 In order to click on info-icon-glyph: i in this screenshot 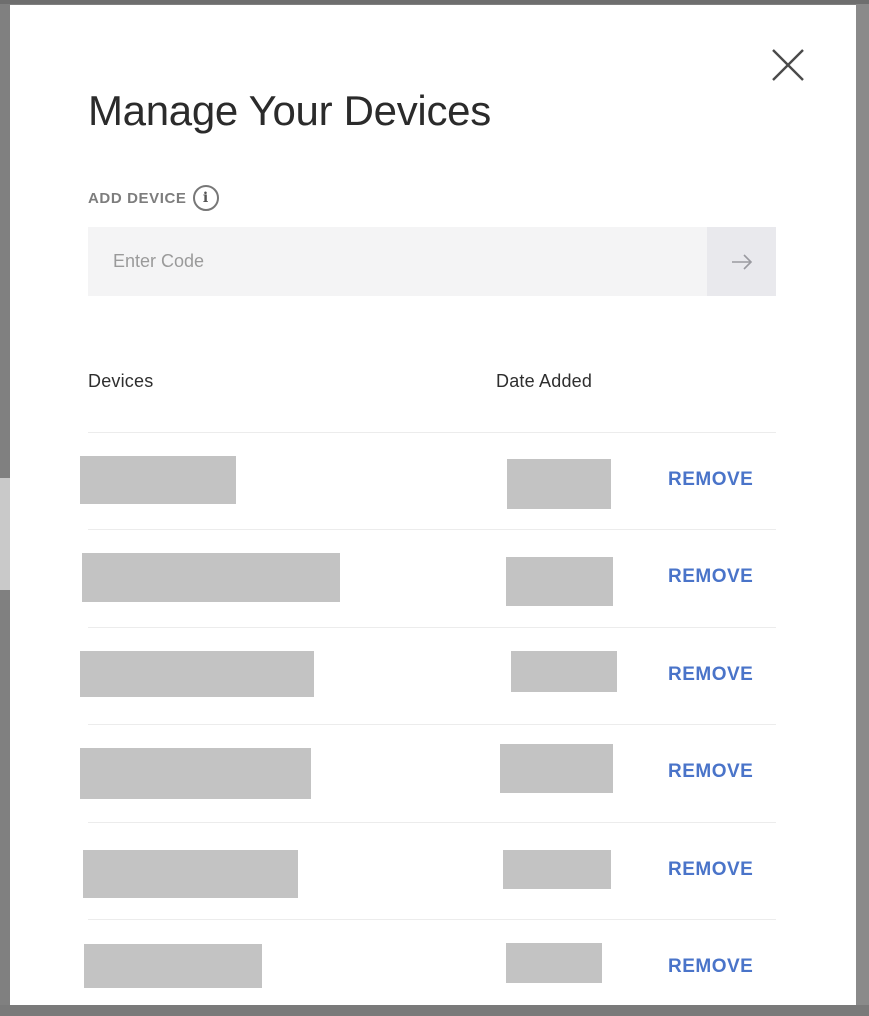, I will do `click(205, 198)`.